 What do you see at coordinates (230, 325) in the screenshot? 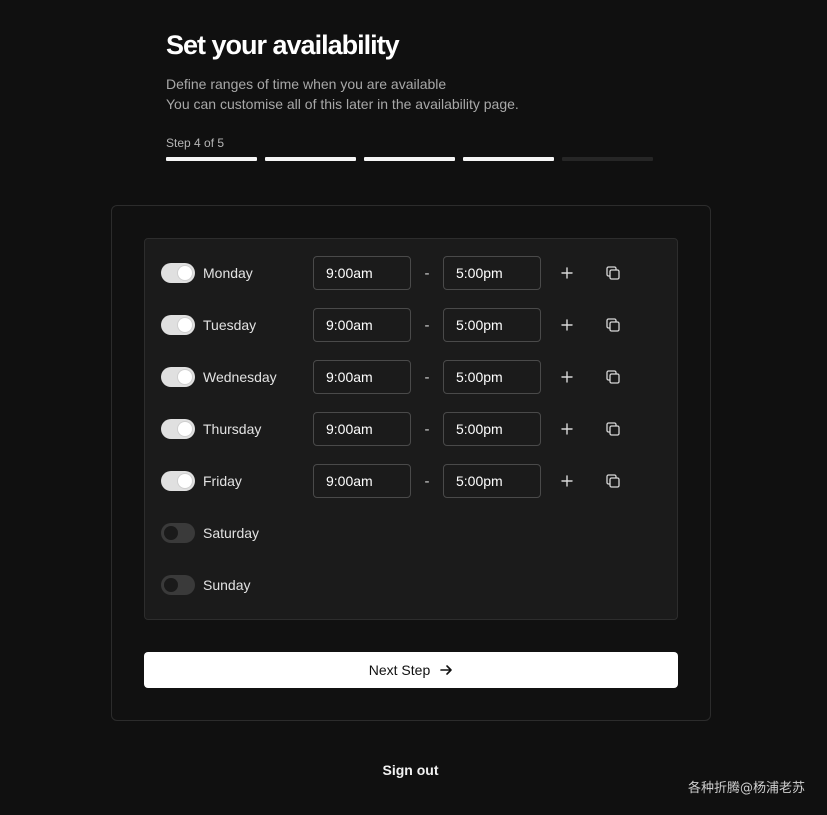
I see `day-label: Tuesday` at bounding box center [230, 325].